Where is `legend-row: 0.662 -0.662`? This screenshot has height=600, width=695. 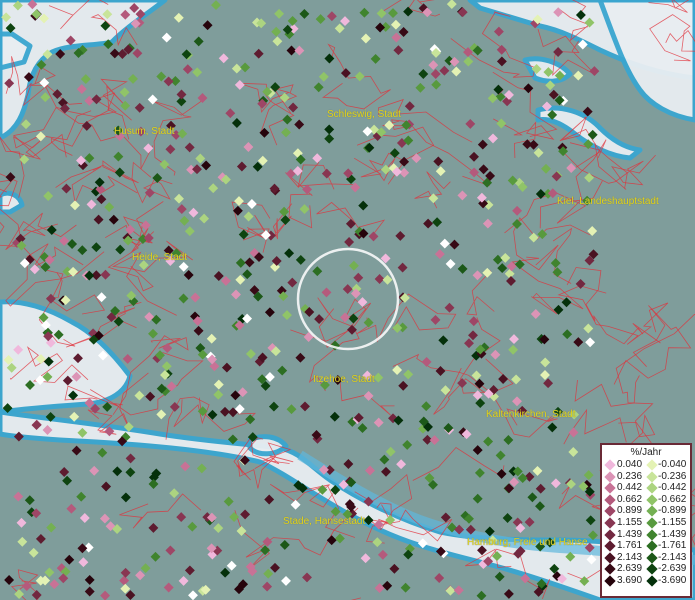
legend-row: 0.662 -0.662 is located at coordinates (646, 500).